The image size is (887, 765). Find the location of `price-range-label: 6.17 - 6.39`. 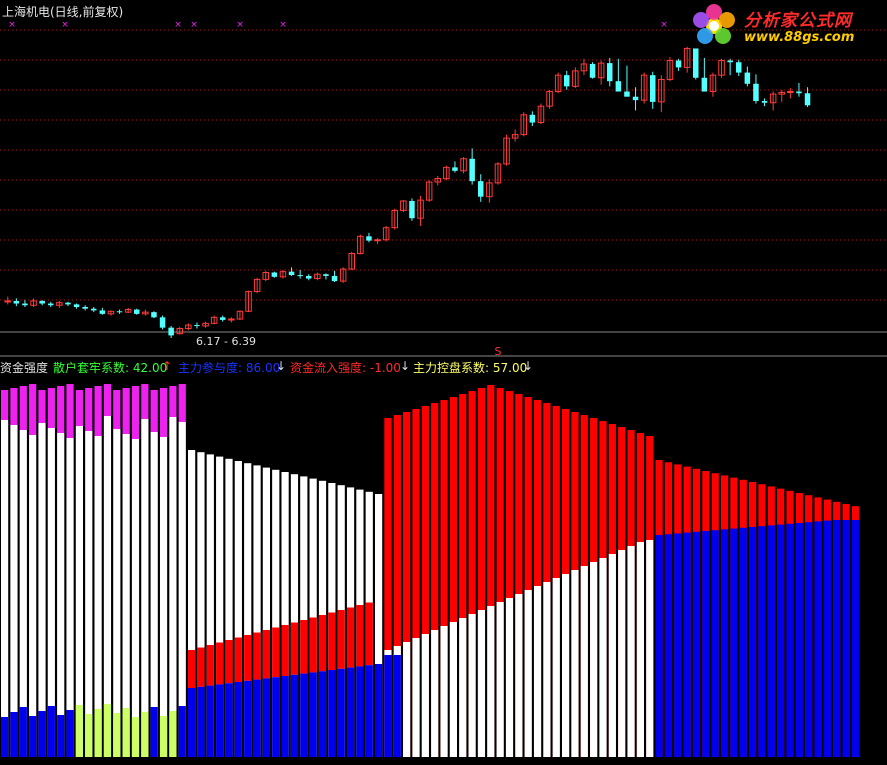

price-range-label: 6.17 - 6.39 is located at coordinates (226, 341).